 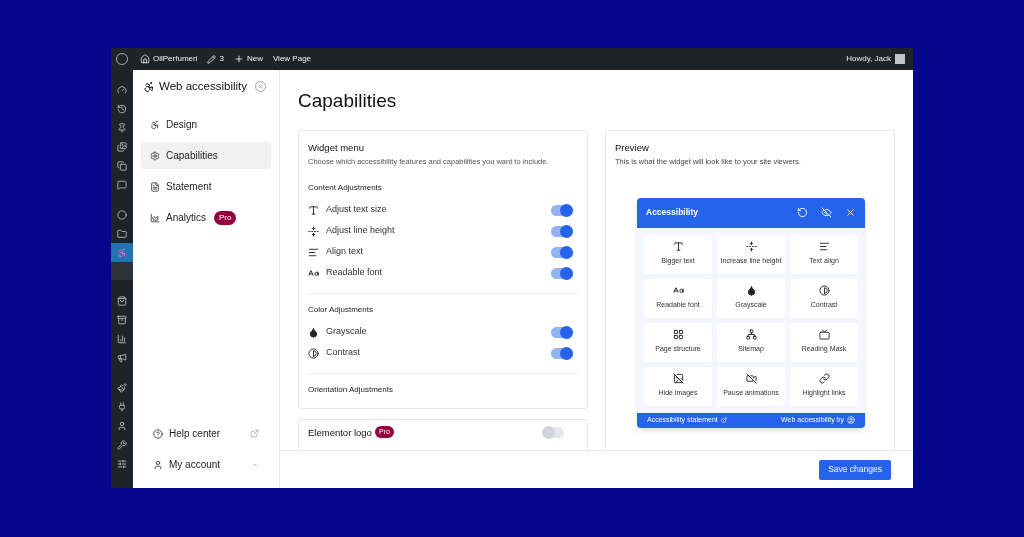 I want to click on feature-label: Adjust line height, so click(x=360, y=231).